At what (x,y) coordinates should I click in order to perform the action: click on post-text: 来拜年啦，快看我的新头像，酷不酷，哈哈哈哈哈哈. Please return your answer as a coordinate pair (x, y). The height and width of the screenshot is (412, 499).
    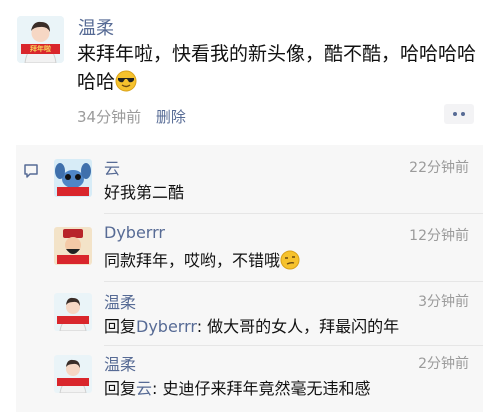
    Looking at the image, I should click on (279, 70).